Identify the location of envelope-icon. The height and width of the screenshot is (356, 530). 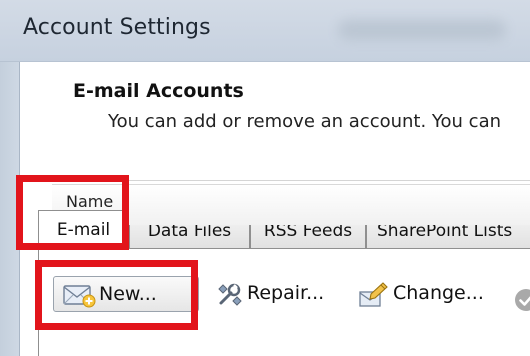
(79, 296).